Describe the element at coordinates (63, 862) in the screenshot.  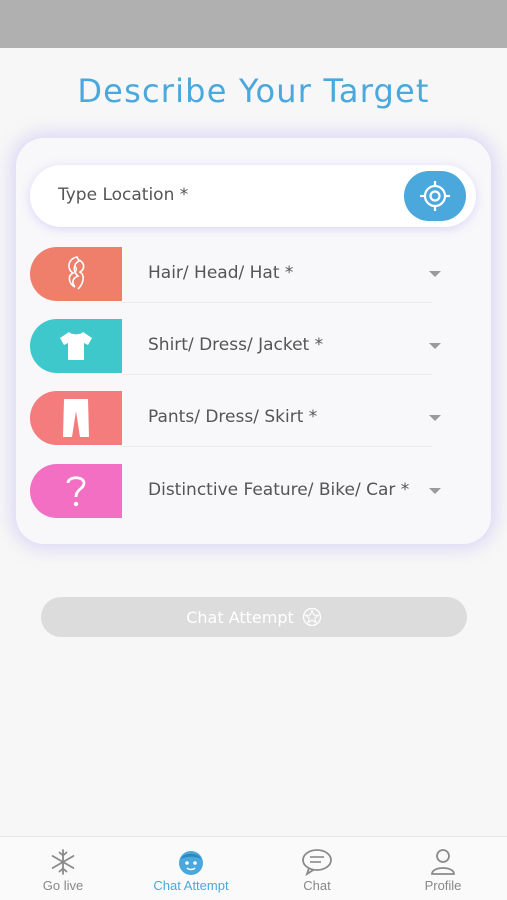
I see `snowflake-icon` at that location.